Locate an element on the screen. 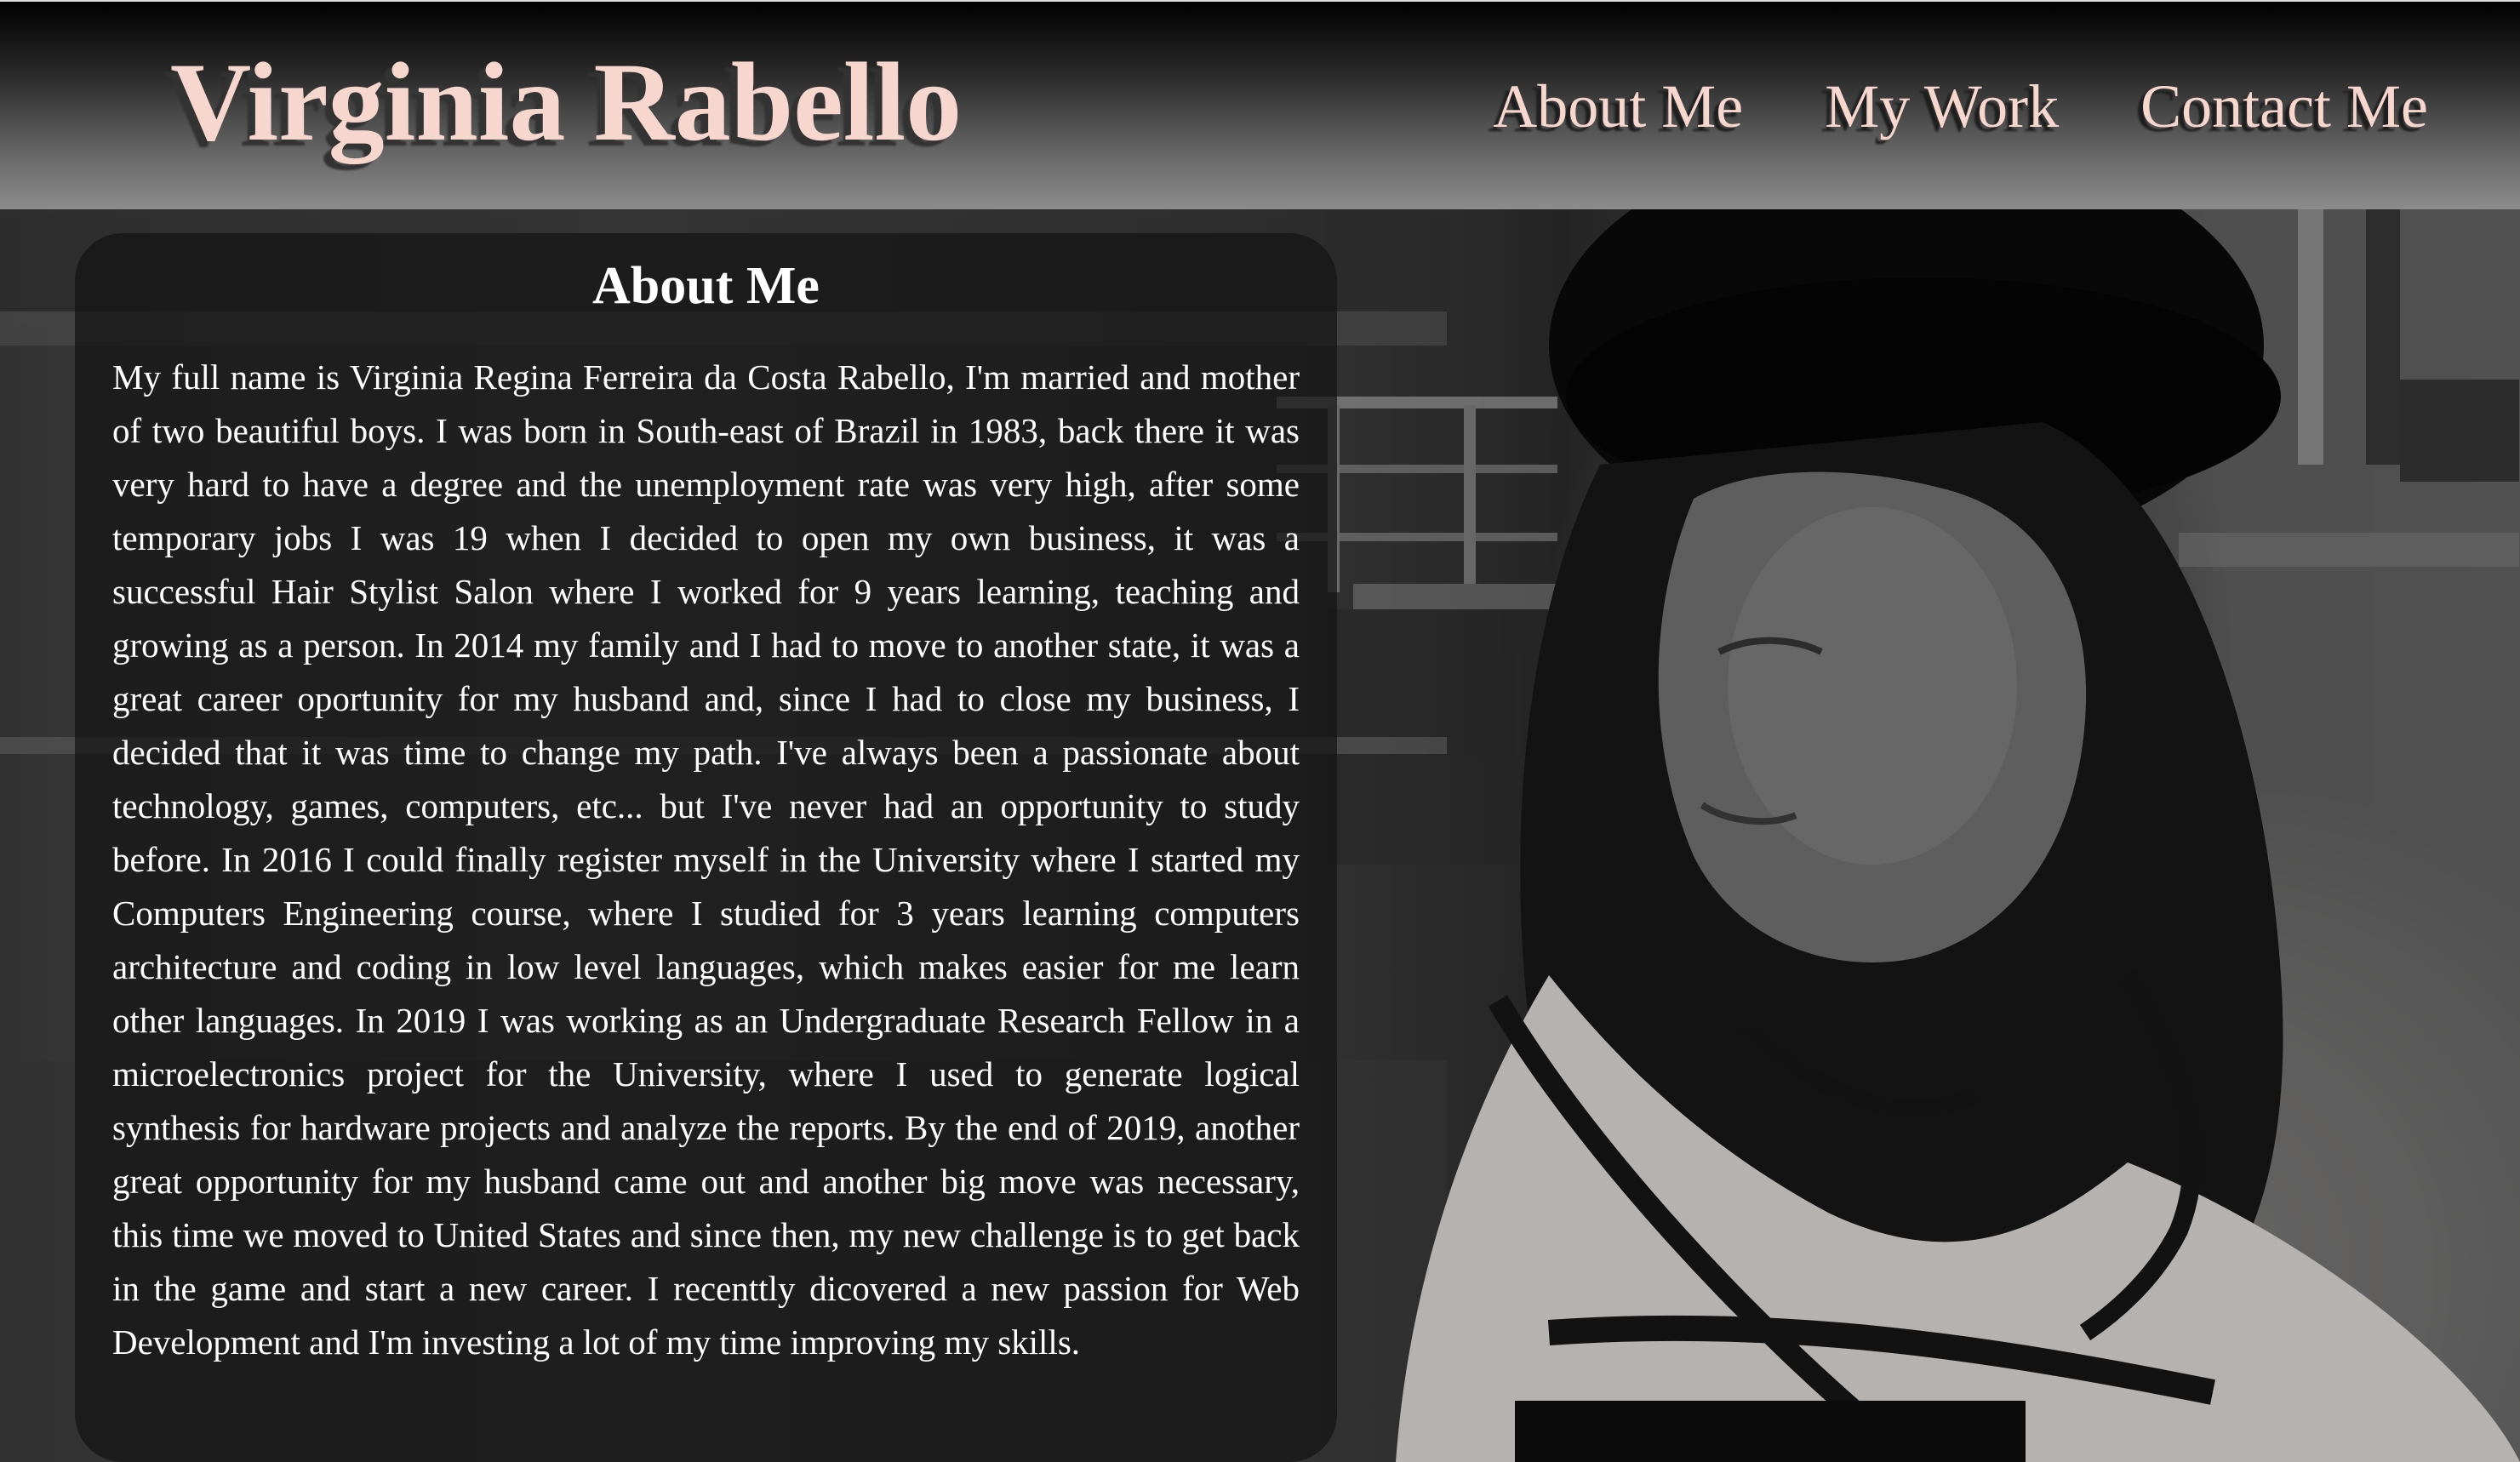  main-nav: About Me My Work Contact Me is located at coordinates (1960, 106).